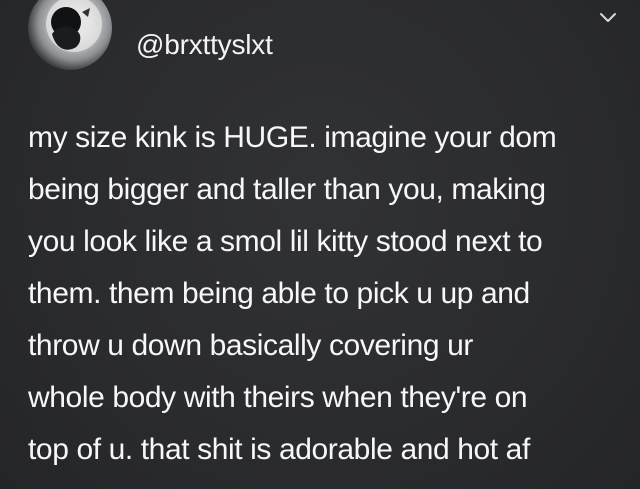  What do you see at coordinates (278, 397) in the screenshot?
I see `tweet-line-6: whole body with theirs when they're on` at bounding box center [278, 397].